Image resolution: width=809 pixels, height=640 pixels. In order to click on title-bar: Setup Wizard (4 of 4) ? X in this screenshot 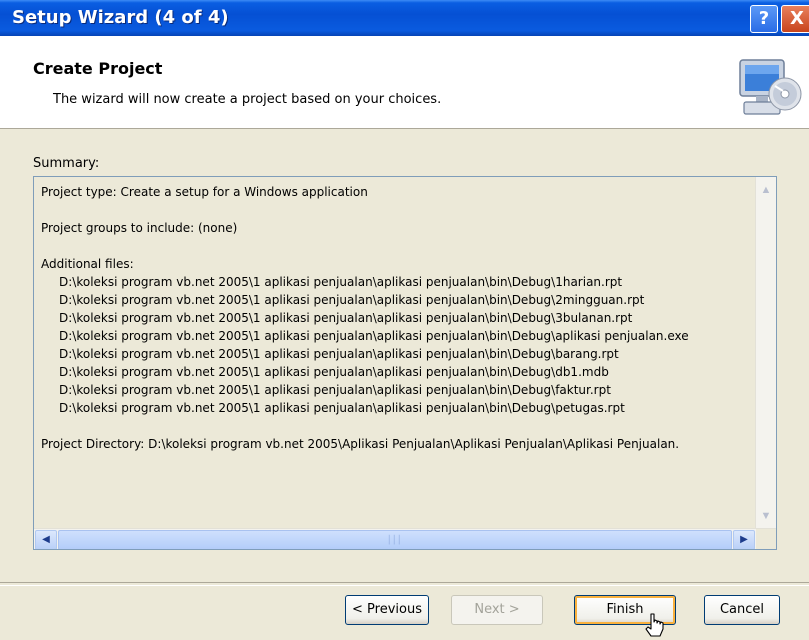, I will do `click(404, 18)`.